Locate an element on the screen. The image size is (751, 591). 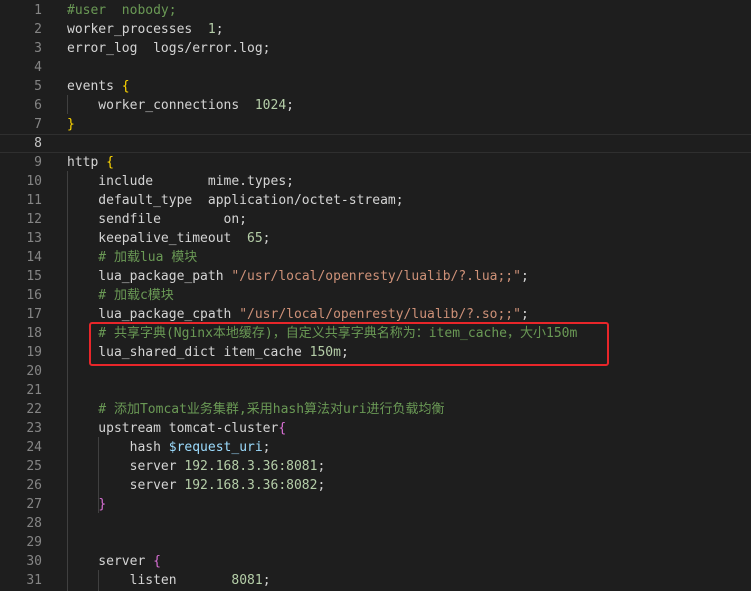
line-number: 20 is located at coordinates (34, 371).